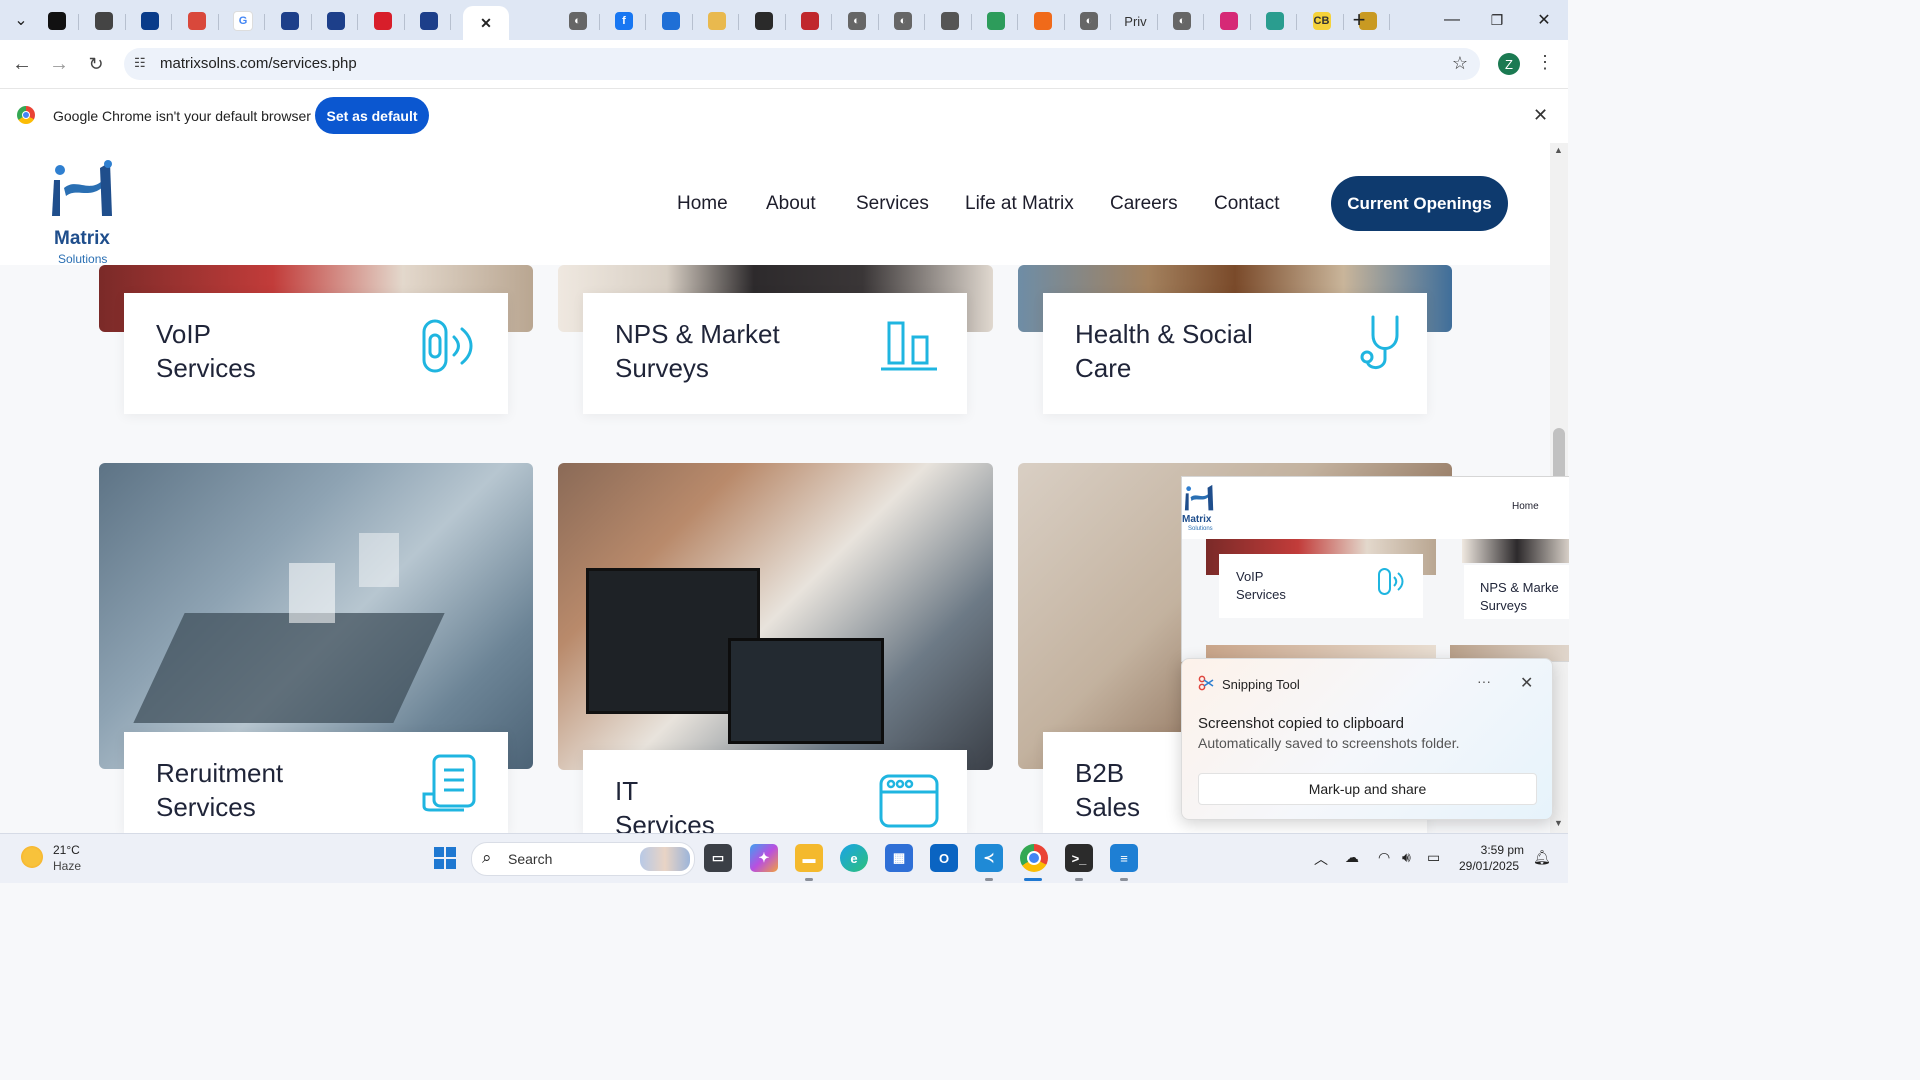 The height and width of the screenshot is (1080, 1920). I want to click on terminal-icon: >_, so click(1079, 858).